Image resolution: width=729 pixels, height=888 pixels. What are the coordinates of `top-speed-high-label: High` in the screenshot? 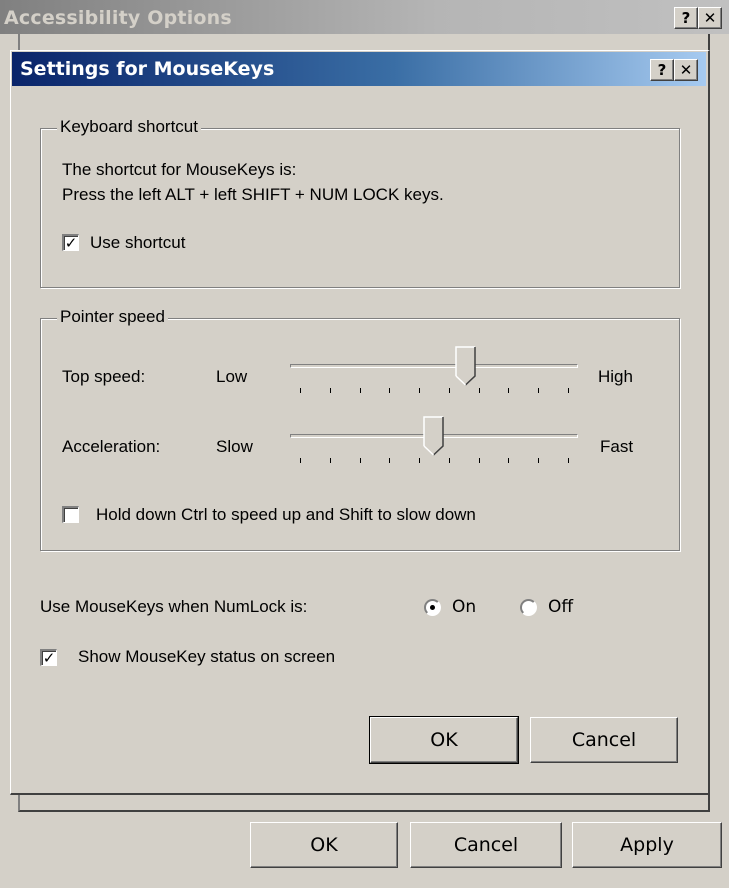 It's located at (615, 376).